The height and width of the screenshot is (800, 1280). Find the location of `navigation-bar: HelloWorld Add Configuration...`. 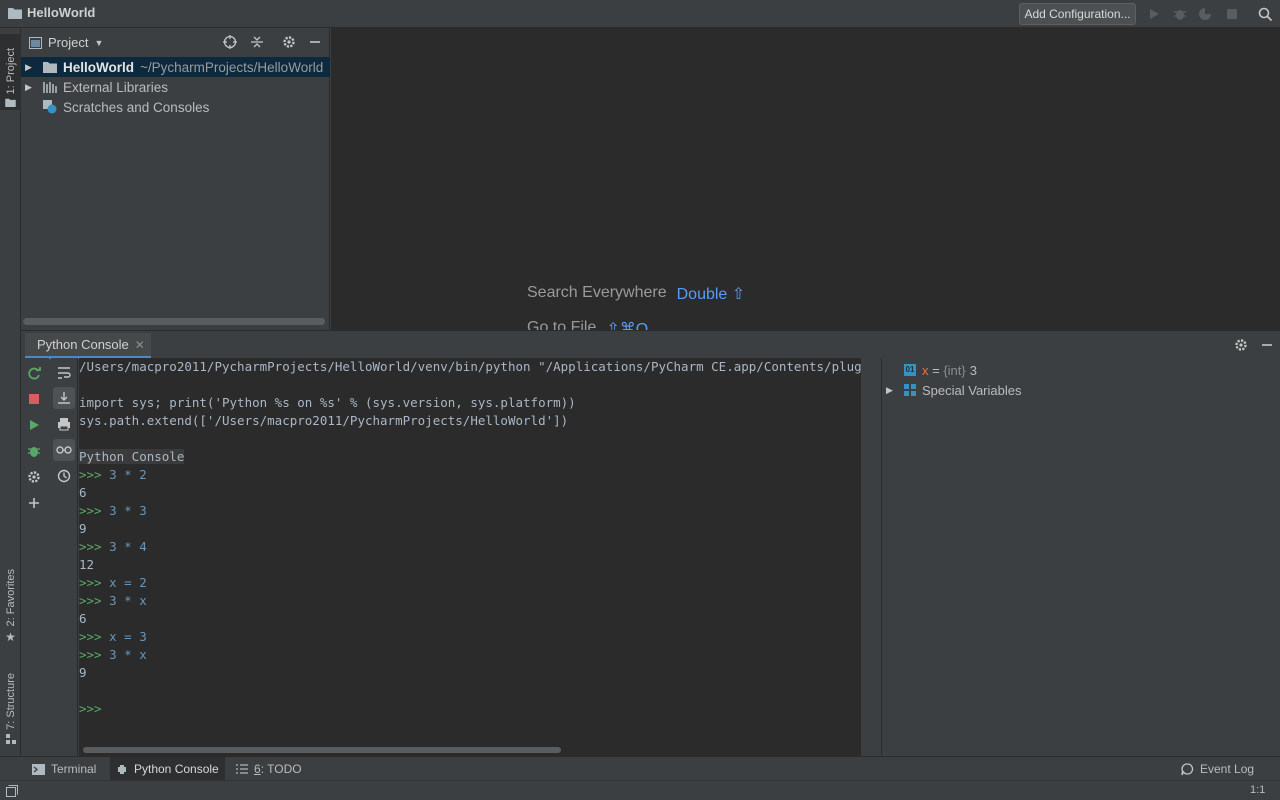

navigation-bar: HelloWorld Add Configuration... is located at coordinates (640, 14).